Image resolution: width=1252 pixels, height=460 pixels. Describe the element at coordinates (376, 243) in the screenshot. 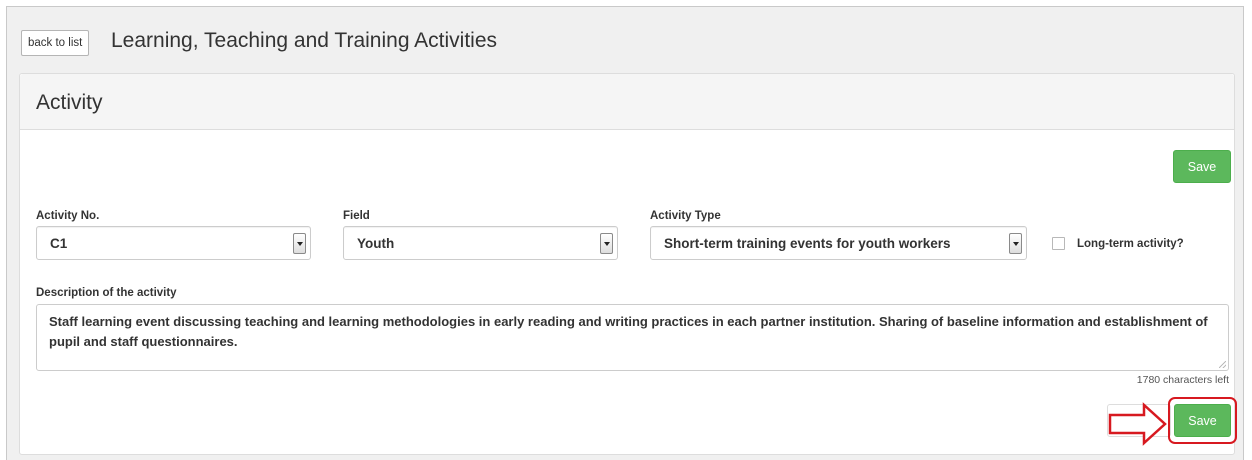

I see `field-value: Youth` at that location.